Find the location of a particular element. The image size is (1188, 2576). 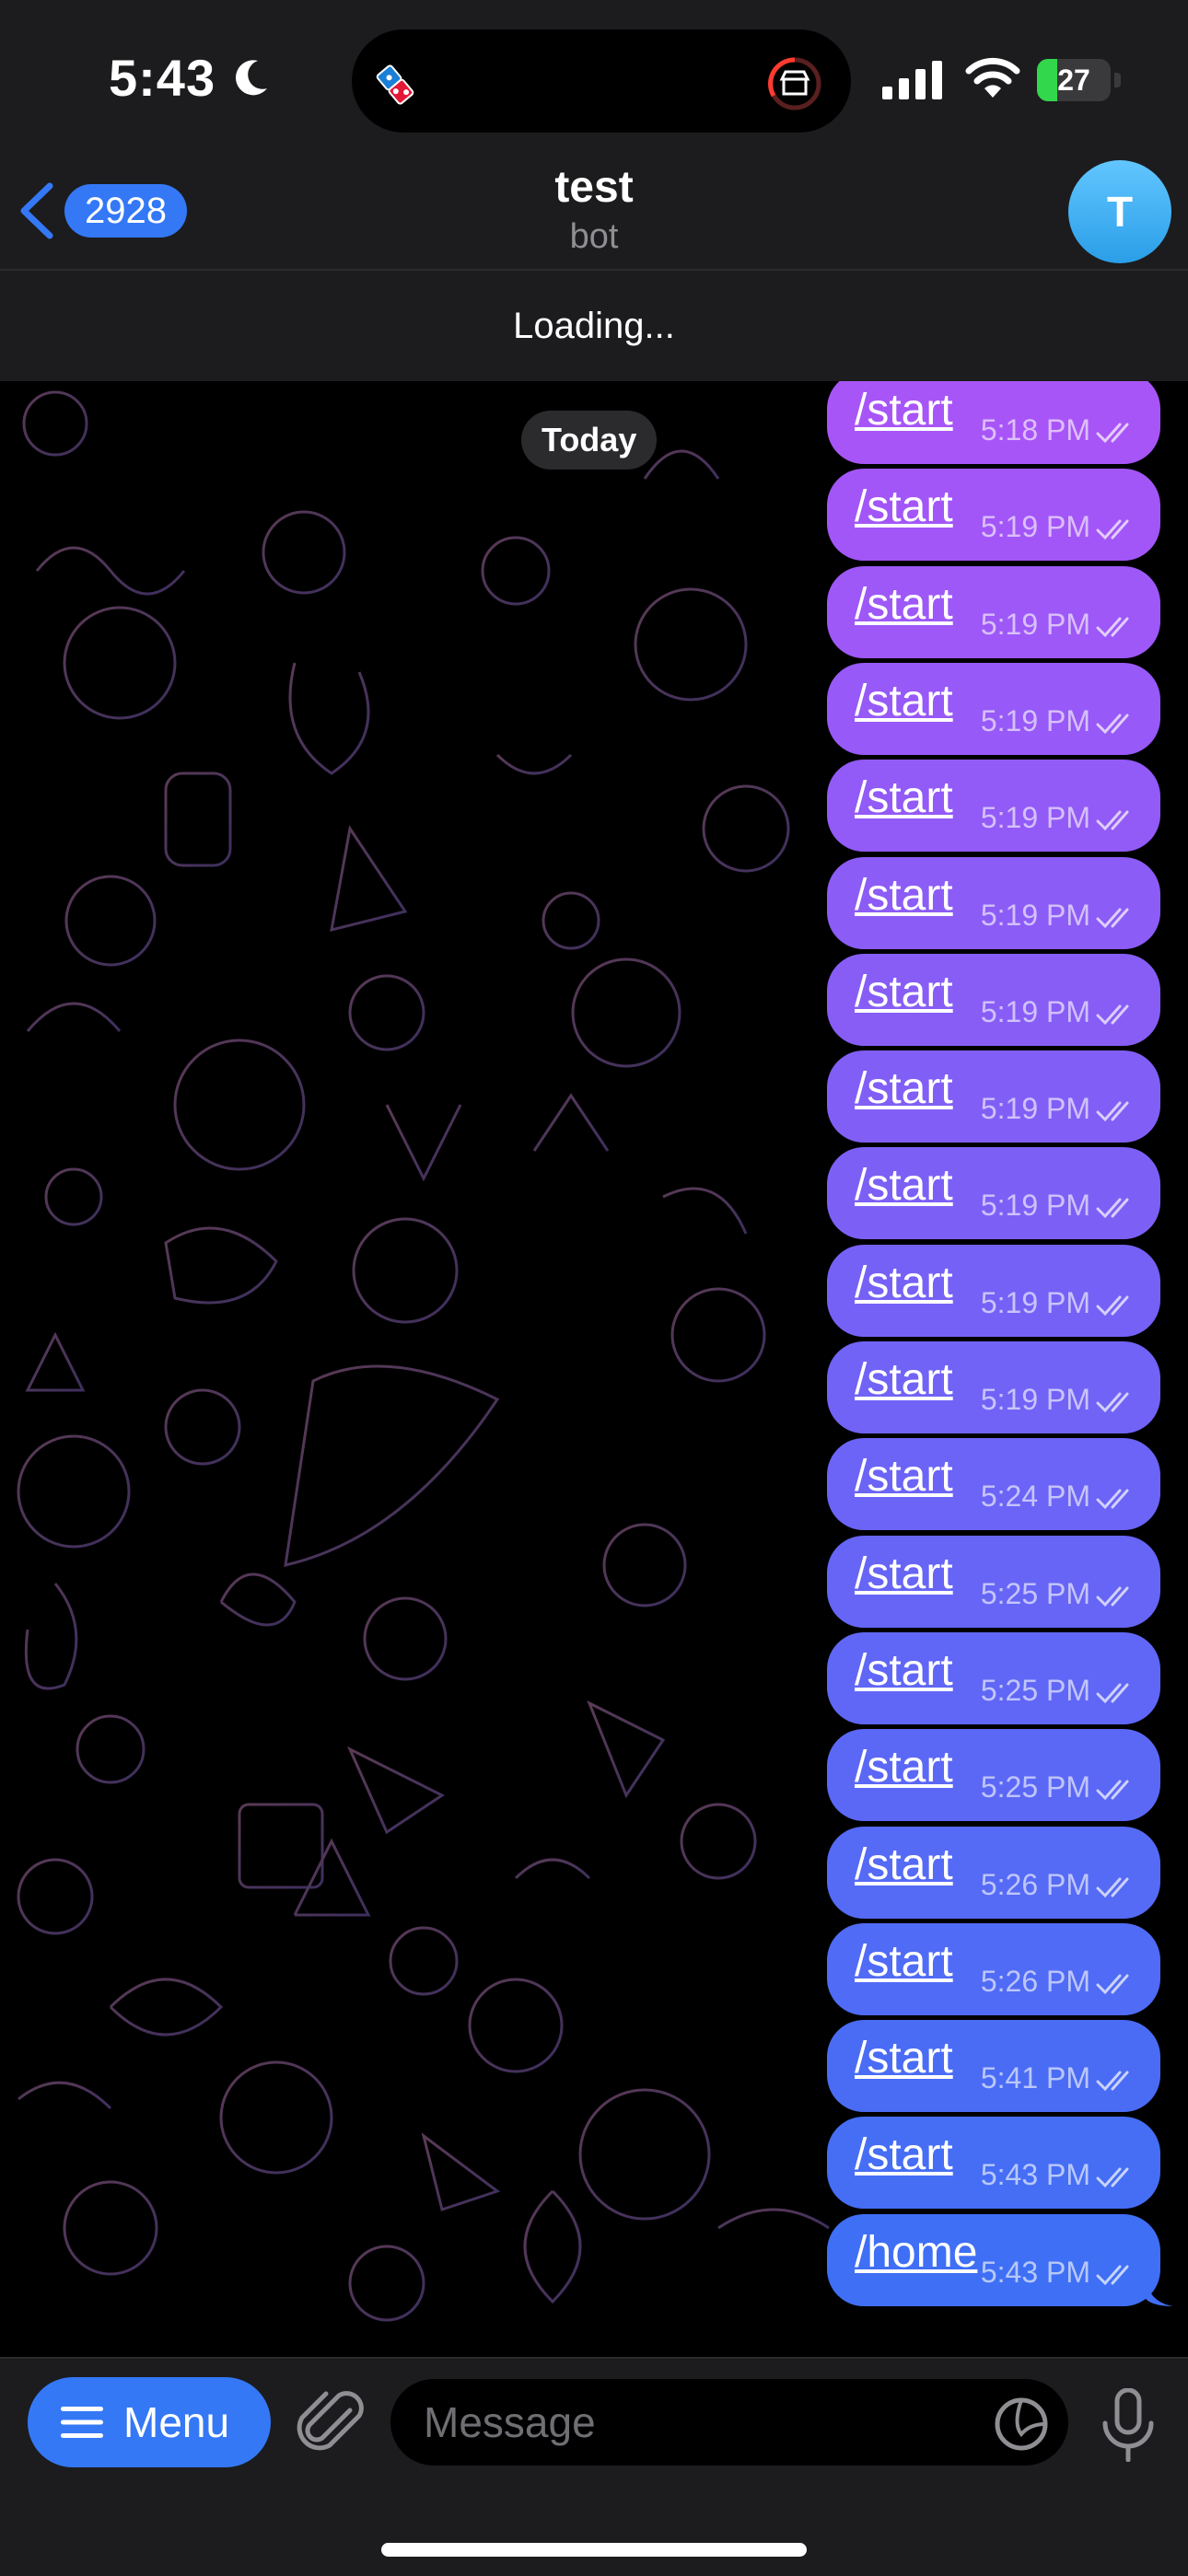

message-bubble: /start 5:24 PM is located at coordinates (993, 1484).